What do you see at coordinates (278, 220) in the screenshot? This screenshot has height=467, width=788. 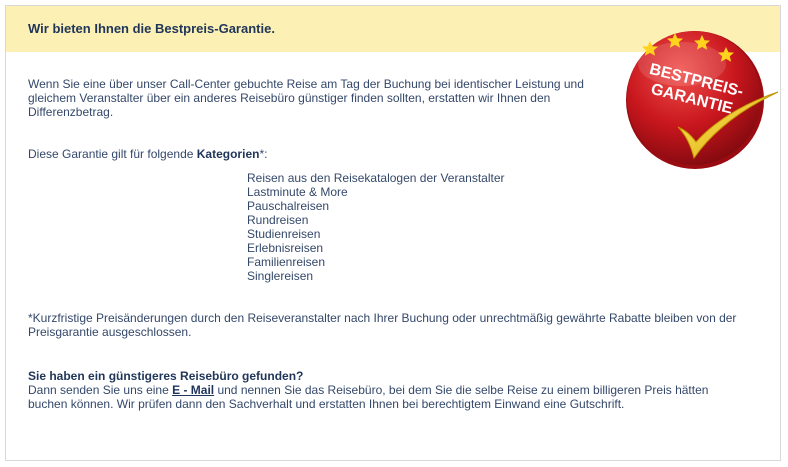 I see `list-item: Rundreisen` at bounding box center [278, 220].